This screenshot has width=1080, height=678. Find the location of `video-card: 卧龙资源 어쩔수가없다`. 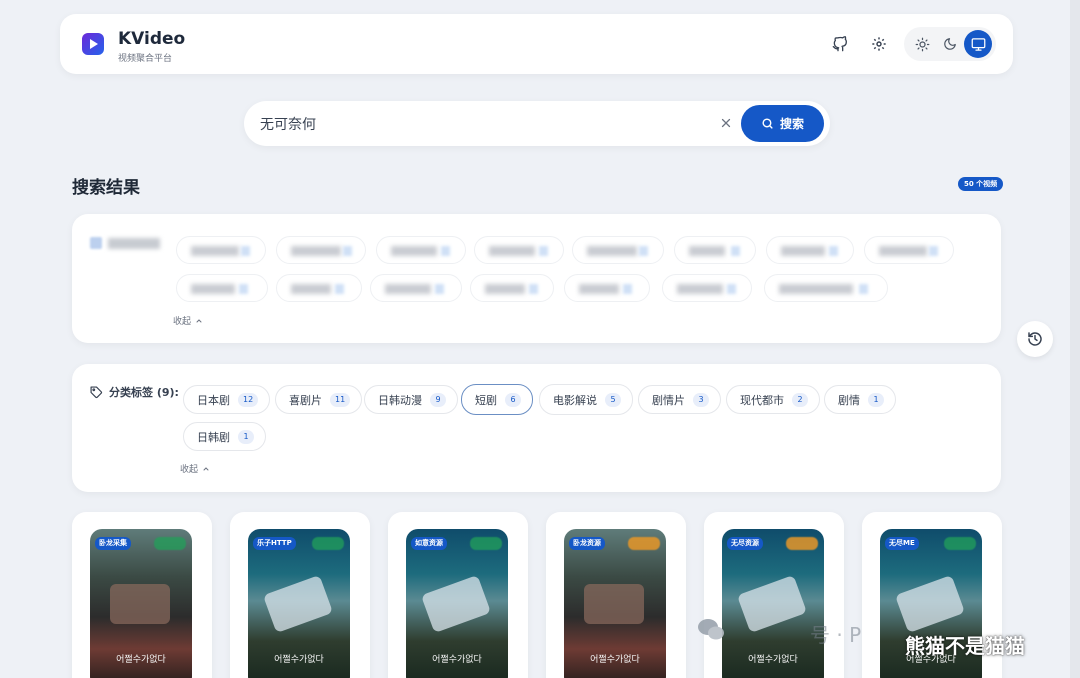

video-card: 卧龙资源 어쩔수가없다 is located at coordinates (616, 595).